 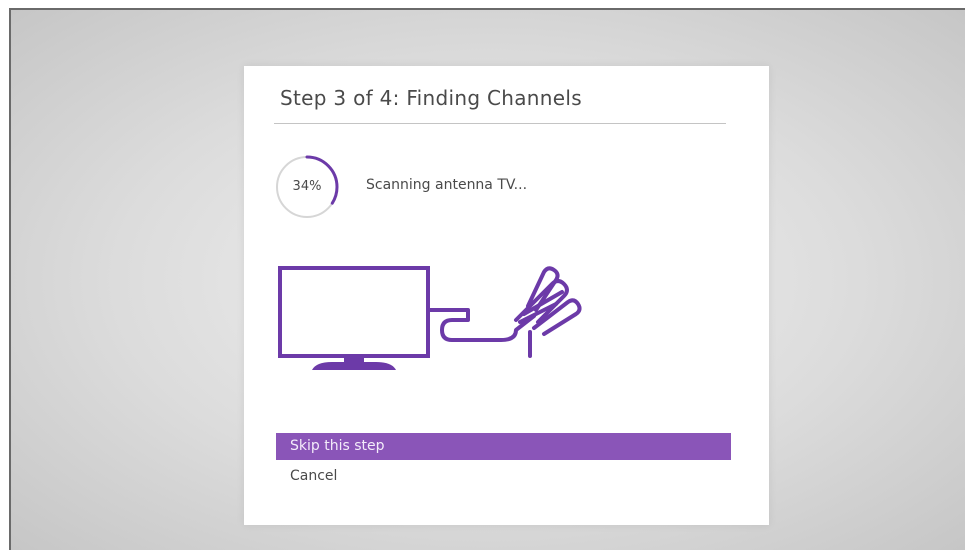 I want to click on progress-percent: 34%, so click(x=307, y=186).